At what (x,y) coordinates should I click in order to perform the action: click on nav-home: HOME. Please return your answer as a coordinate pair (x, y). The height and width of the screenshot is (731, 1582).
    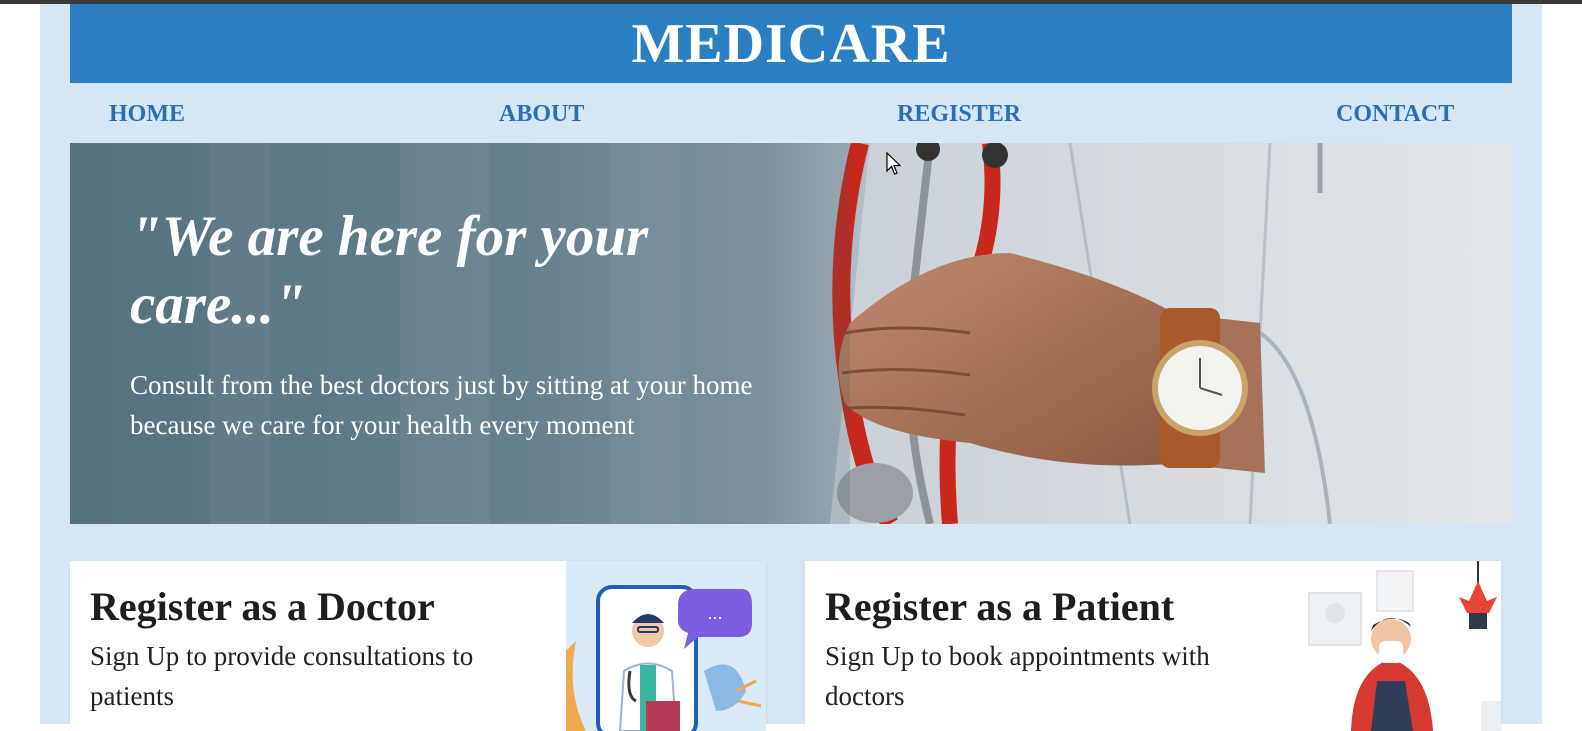
    Looking at the image, I should click on (147, 114).